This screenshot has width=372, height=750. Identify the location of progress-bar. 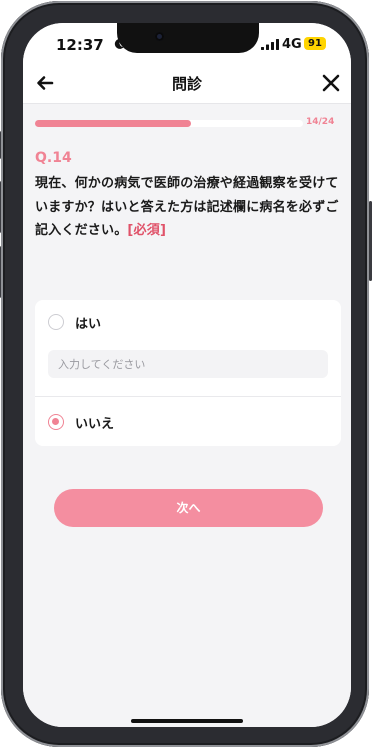
(169, 123).